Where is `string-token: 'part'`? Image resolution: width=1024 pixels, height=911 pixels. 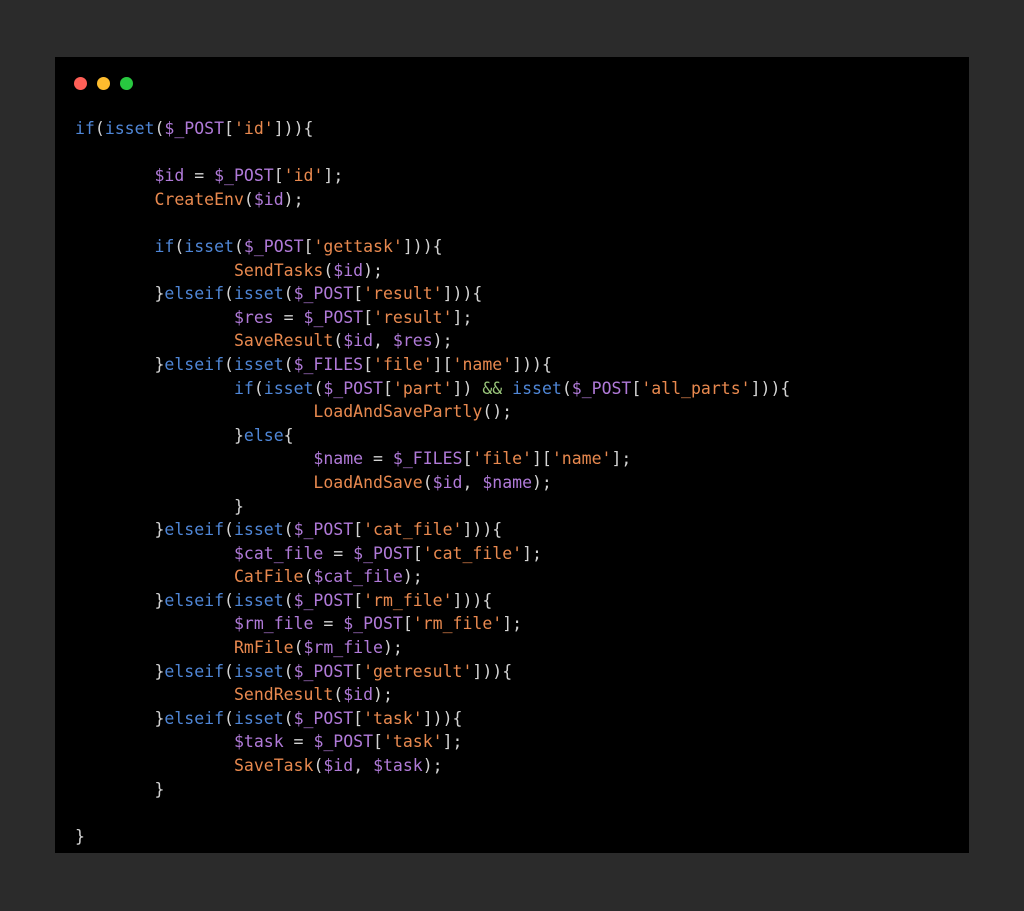
string-token: 'part' is located at coordinates (422, 388).